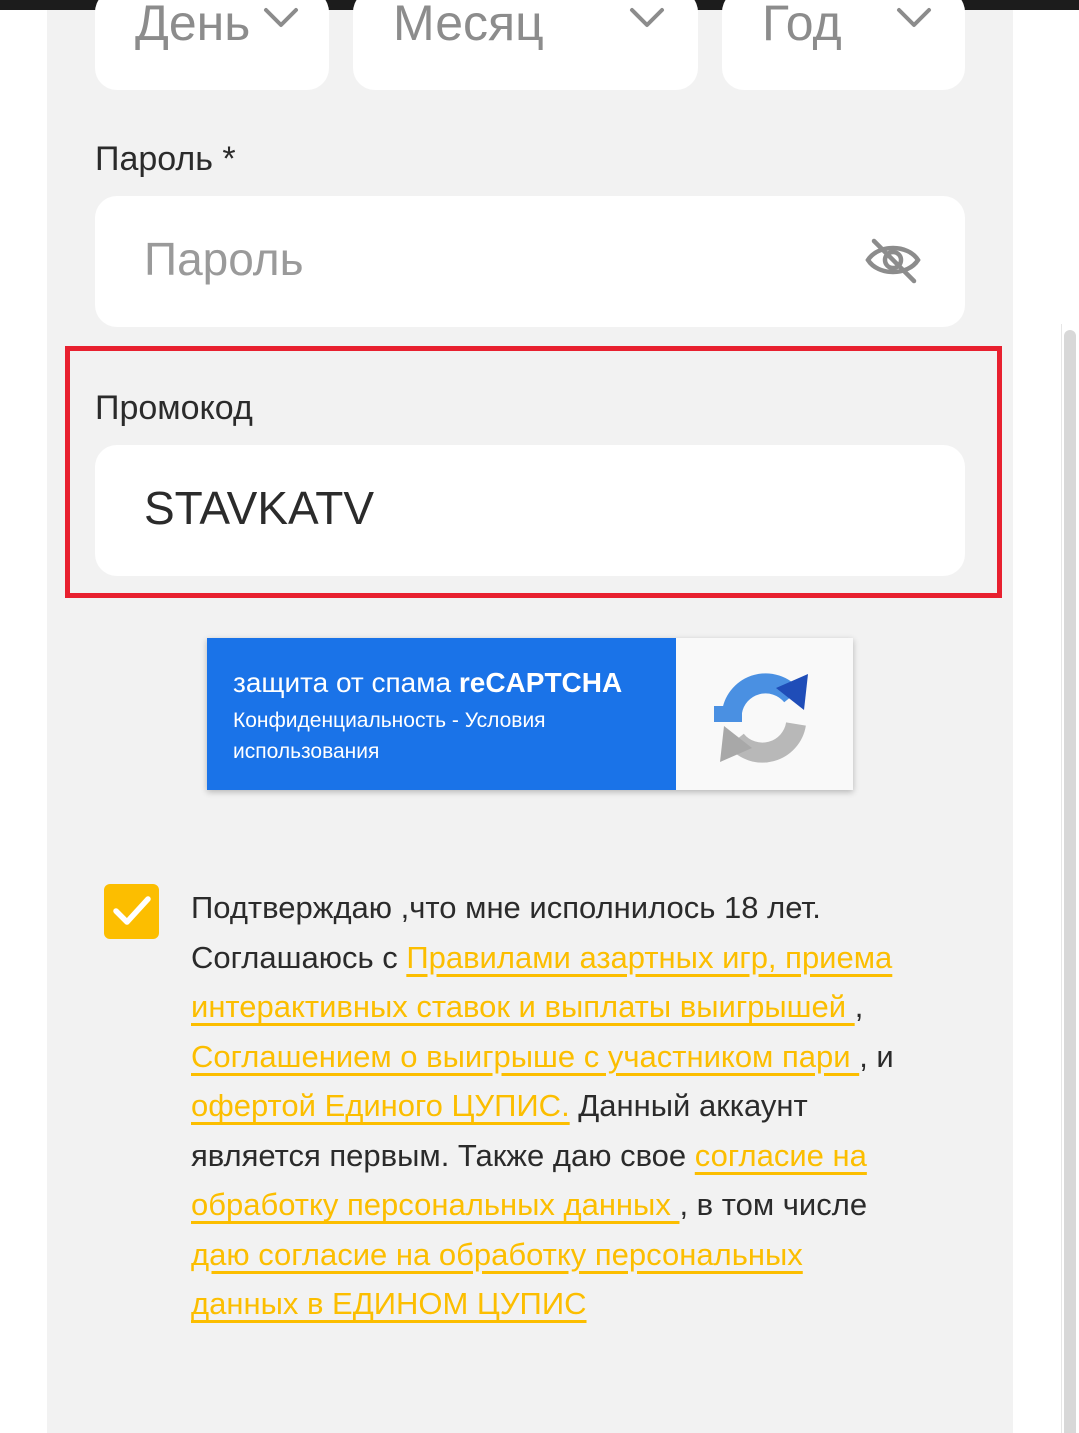  I want to click on password-label: Пароль *, so click(165, 159).